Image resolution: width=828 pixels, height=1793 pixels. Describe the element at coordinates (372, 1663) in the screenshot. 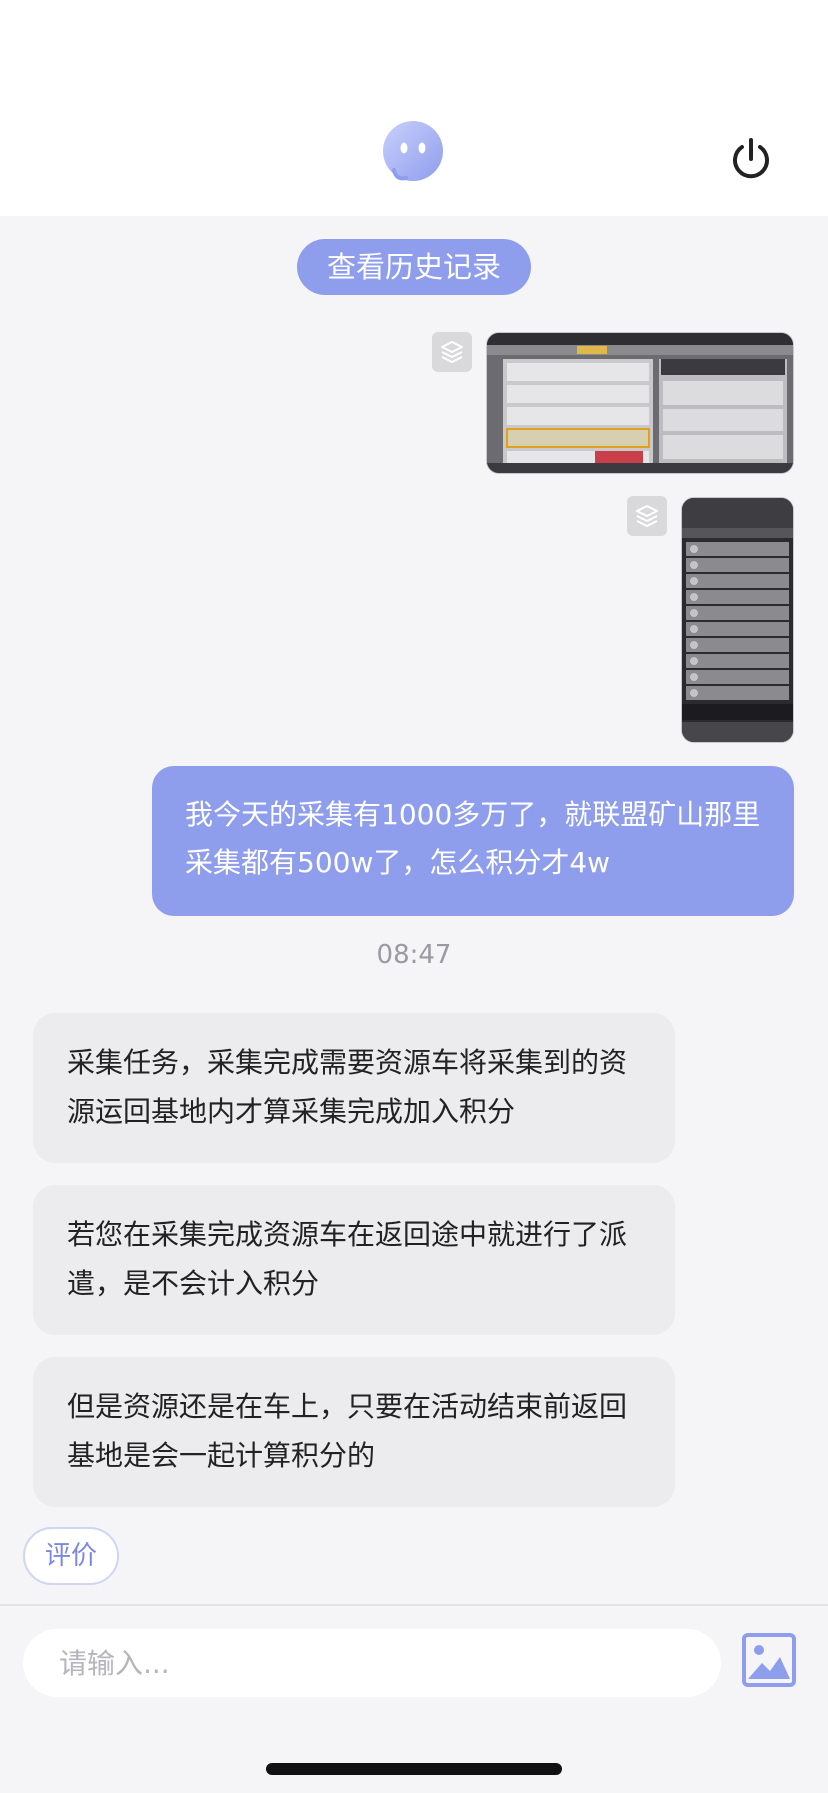

I see `message-input` at that location.